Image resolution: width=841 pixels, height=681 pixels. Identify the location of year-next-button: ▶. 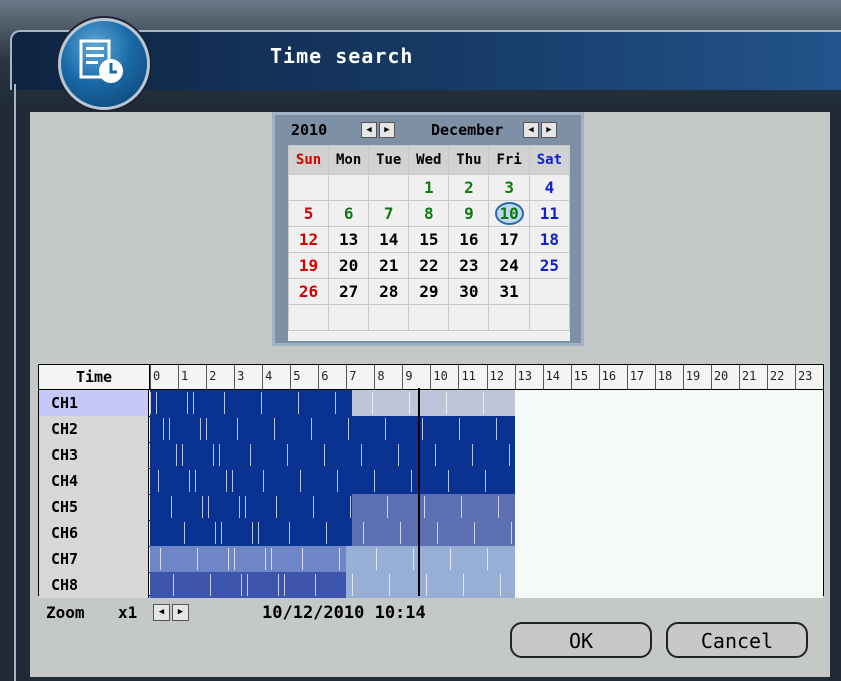
(387, 130).